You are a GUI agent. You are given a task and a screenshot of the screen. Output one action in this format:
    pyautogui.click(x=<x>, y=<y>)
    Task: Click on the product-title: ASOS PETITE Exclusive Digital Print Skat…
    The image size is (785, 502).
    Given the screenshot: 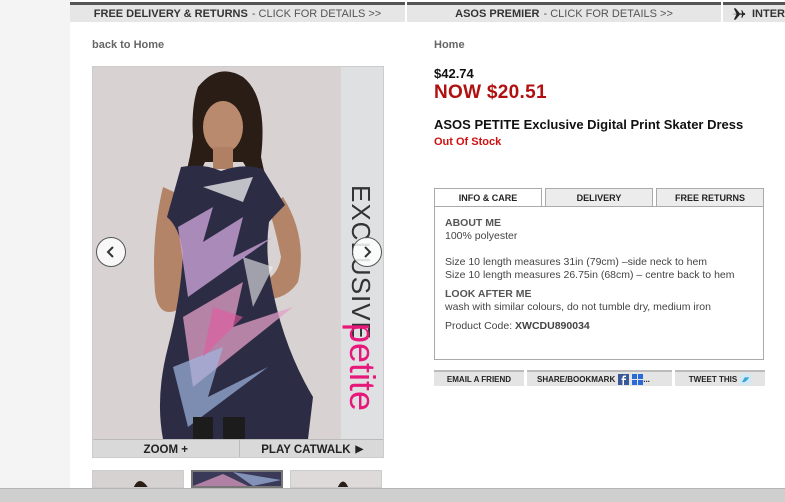 What is the action you would take?
    pyautogui.click(x=589, y=124)
    